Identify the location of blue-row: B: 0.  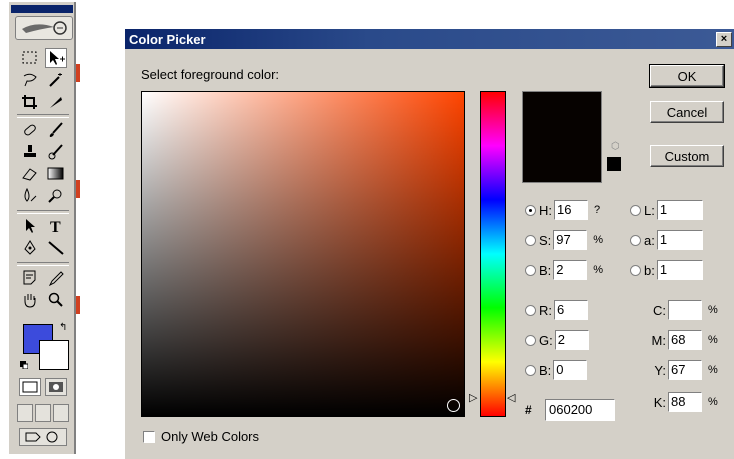
(556, 370).